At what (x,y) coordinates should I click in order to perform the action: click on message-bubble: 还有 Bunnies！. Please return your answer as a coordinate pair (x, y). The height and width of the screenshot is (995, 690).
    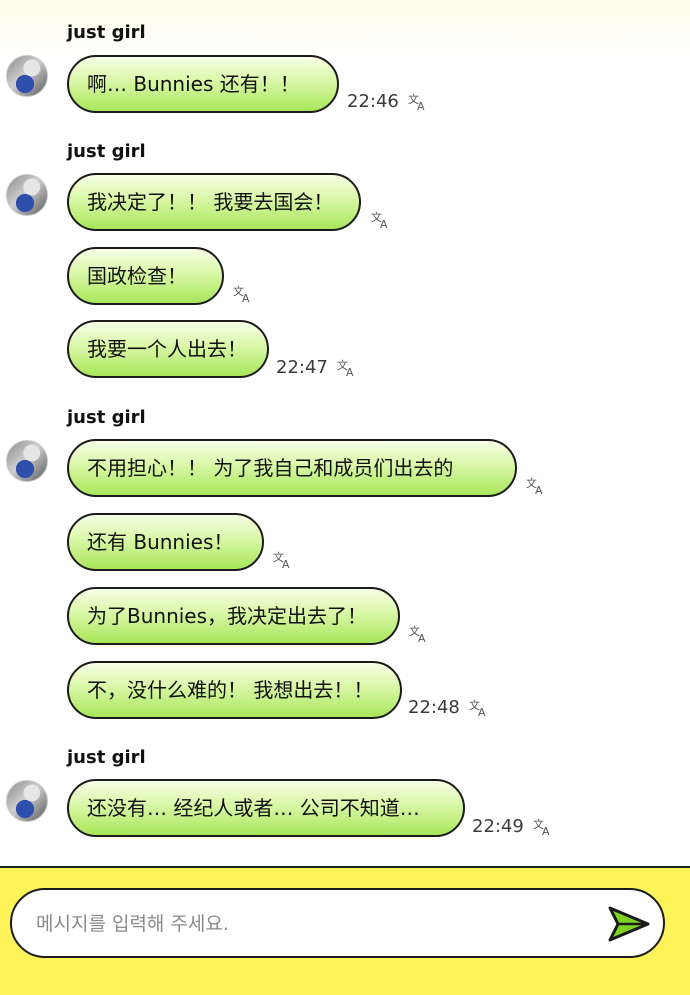
    Looking at the image, I should click on (165, 542).